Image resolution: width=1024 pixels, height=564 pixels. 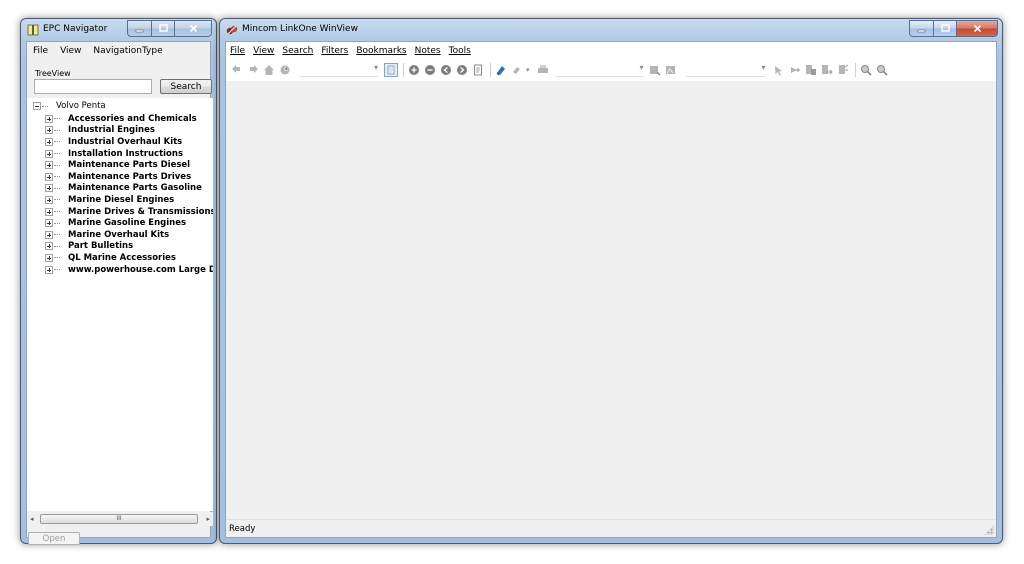 I want to click on menu-search: Search, so click(x=297, y=51).